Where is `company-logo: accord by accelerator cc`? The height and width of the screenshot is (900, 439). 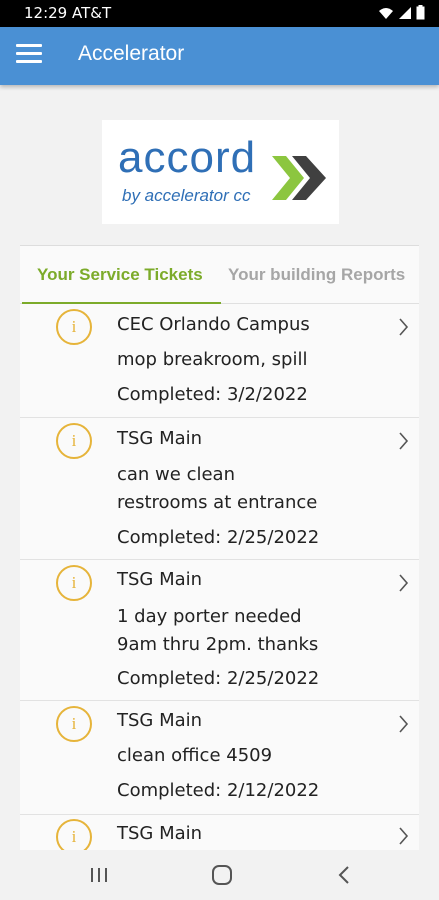 company-logo: accord by accelerator cc is located at coordinates (220, 172).